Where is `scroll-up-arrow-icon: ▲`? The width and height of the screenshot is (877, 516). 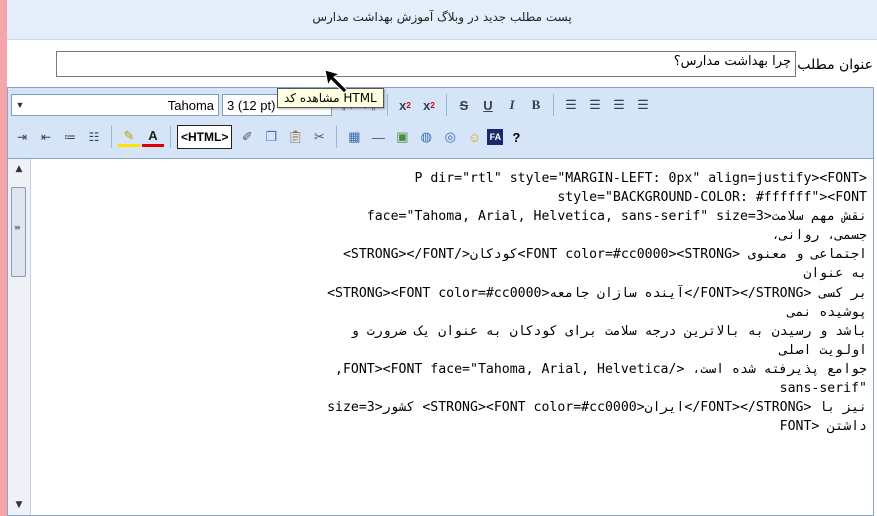 scroll-up-arrow-icon: ▲ is located at coordinates (19, 169).